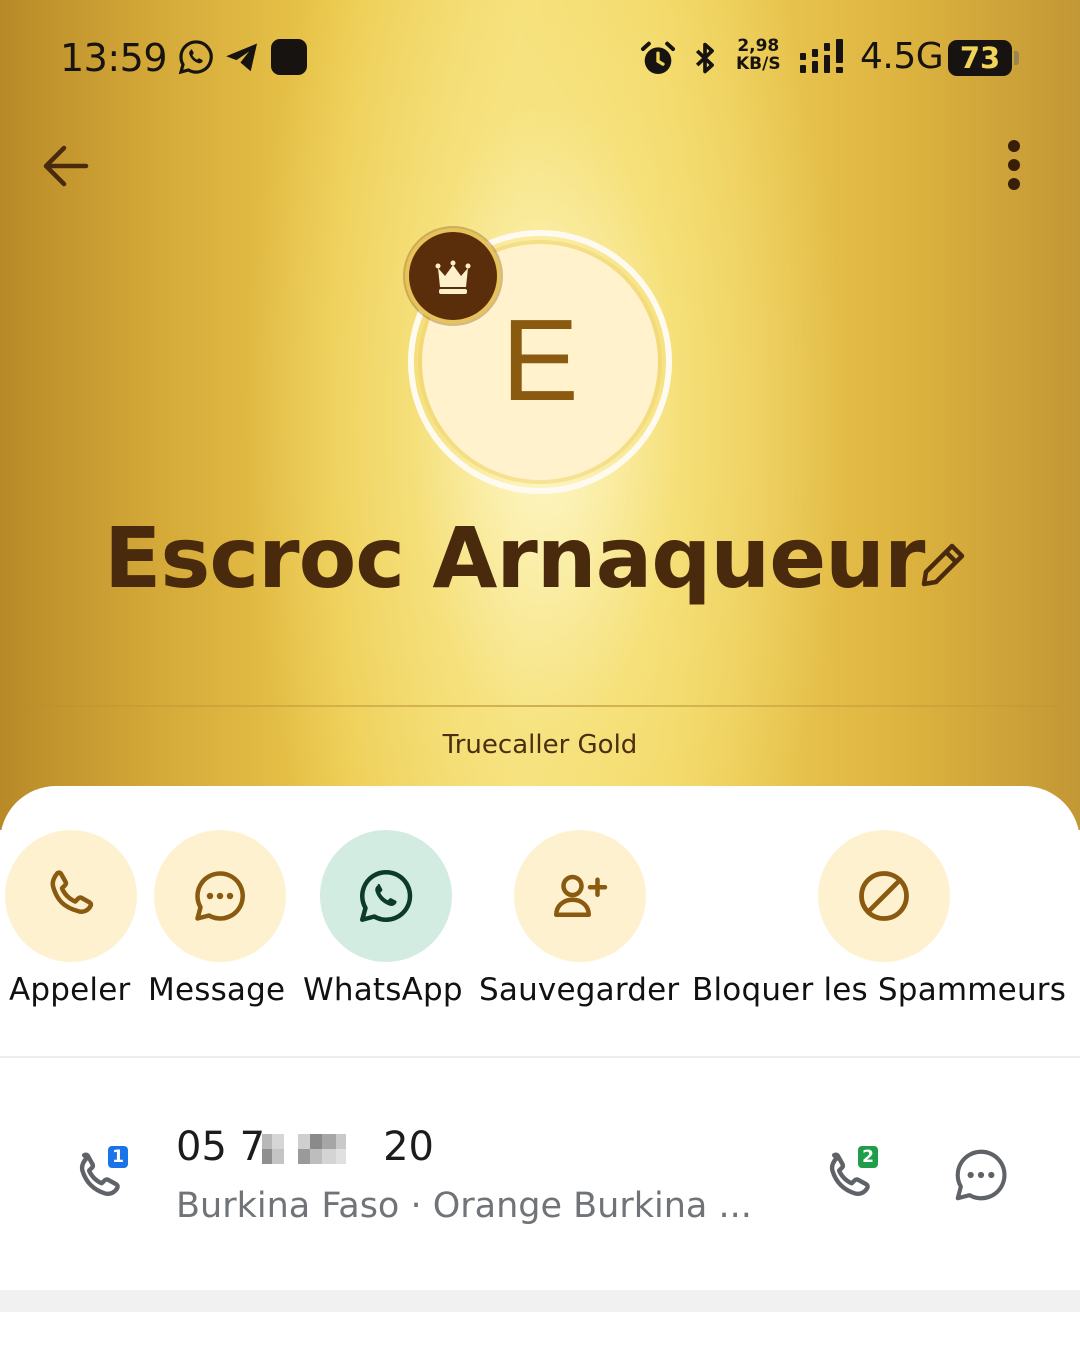 This screenshot has height=1348, width=1080. I want to click on gold-badge, so click(453, 276).